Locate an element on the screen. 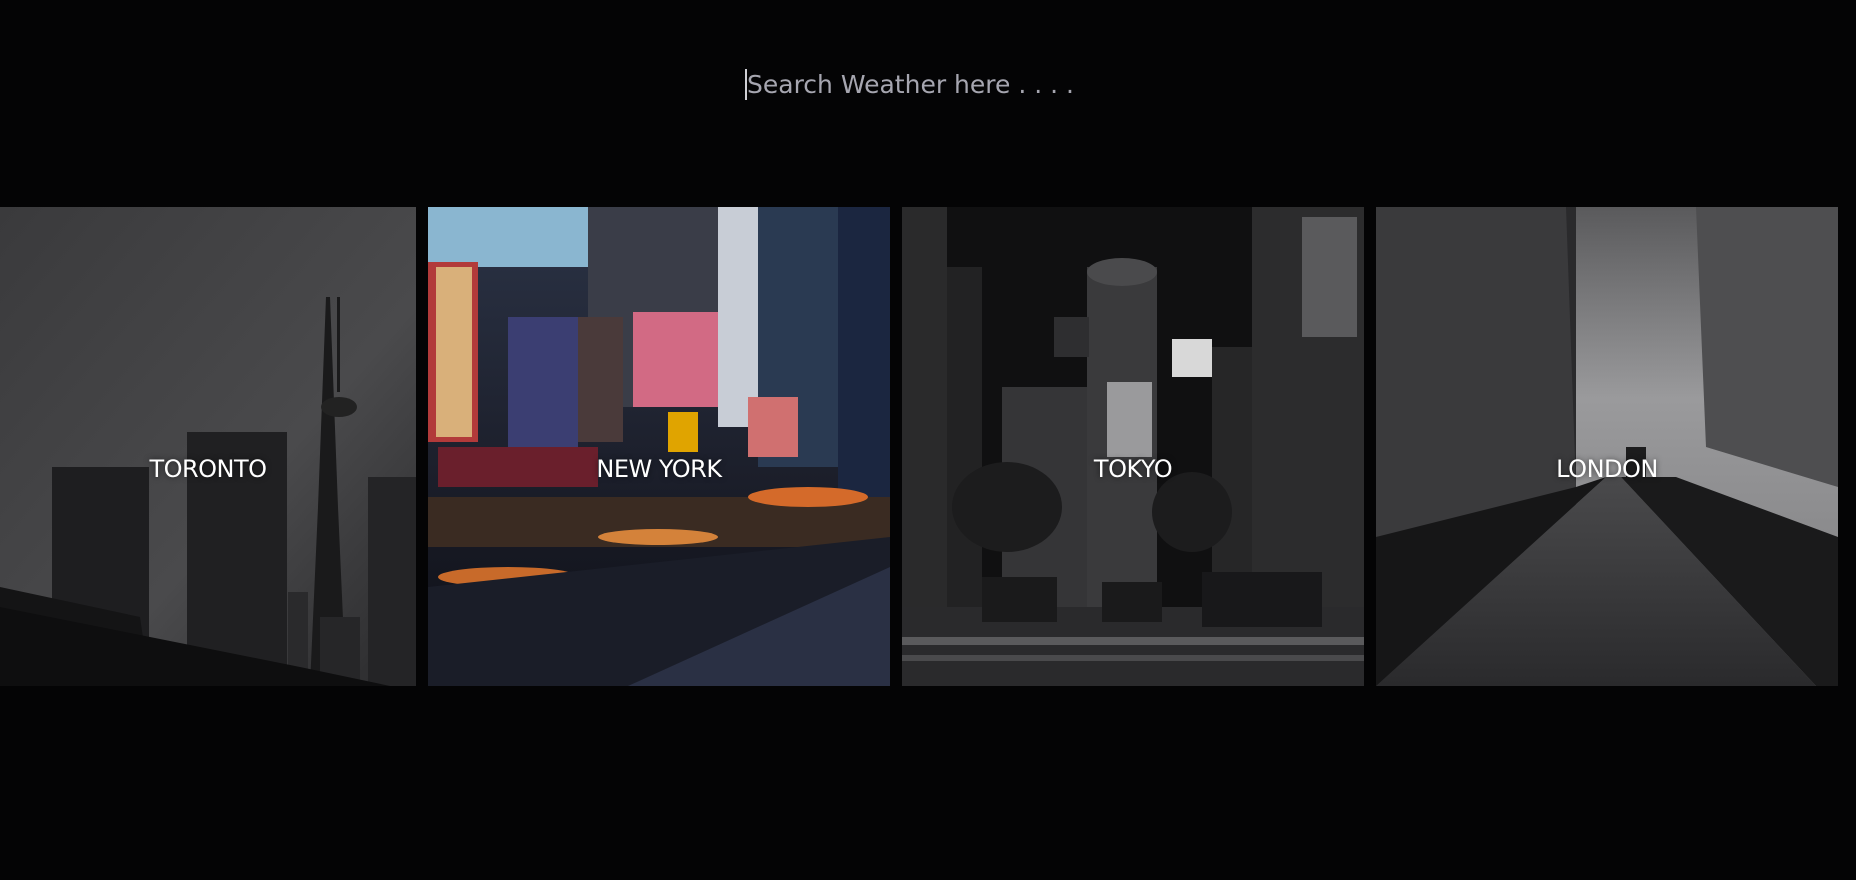 The width and height of the screenshot is (1856, 880). text-caret is located at coordinates (746, 84).